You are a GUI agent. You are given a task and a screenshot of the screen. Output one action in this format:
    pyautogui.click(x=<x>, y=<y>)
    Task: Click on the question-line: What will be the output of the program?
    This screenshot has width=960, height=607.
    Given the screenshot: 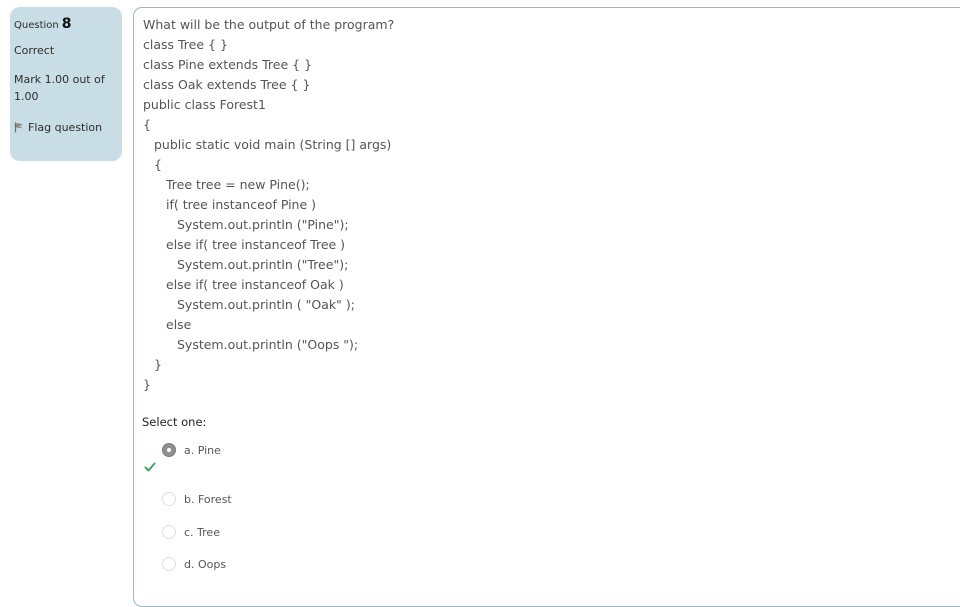 What is the action you would take?
    pyautogui.click(x=269, y=24)
    